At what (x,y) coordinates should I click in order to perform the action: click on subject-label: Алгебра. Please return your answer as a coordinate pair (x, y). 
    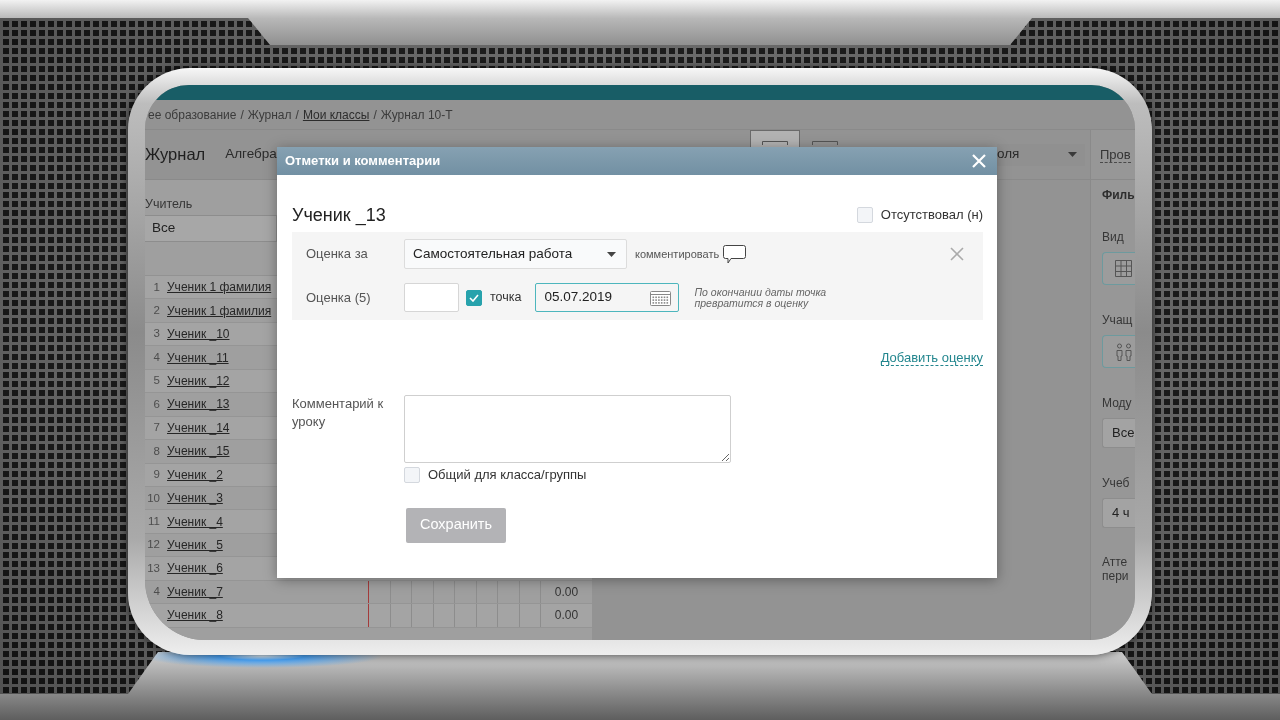
    Looking at the image, I should click on (251, 154).